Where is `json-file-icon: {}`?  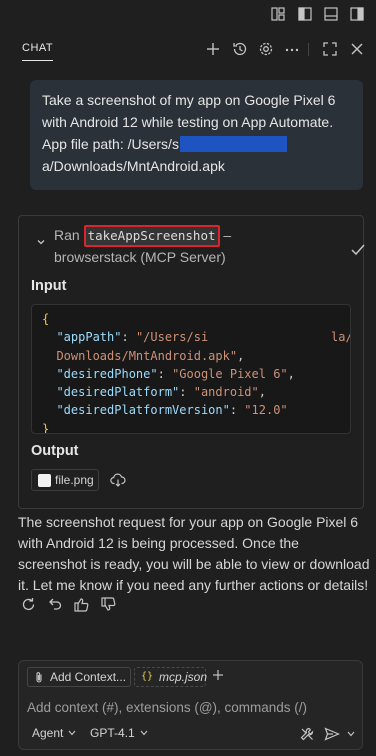 json-file-icon: {} is located at coordinates (147, 676).